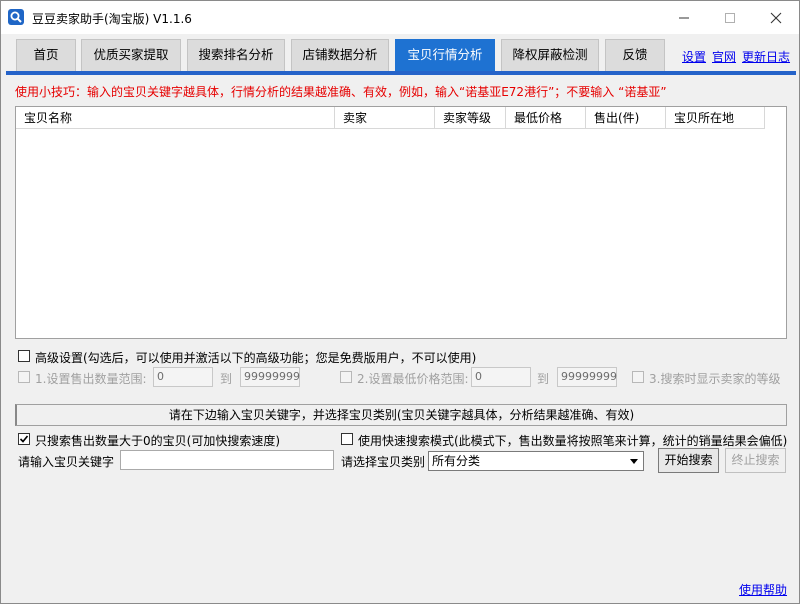 Image resolution: width=800 pixels, height=604 pixels. What do you see at coordinates (256, 358) in the screenshot?
I see `advanced-settings-label: 高级设置(勾选后，可以使用并激活以下的高级功能；您是免费版用户，不可以使用)` at bounding box center [256, 358].